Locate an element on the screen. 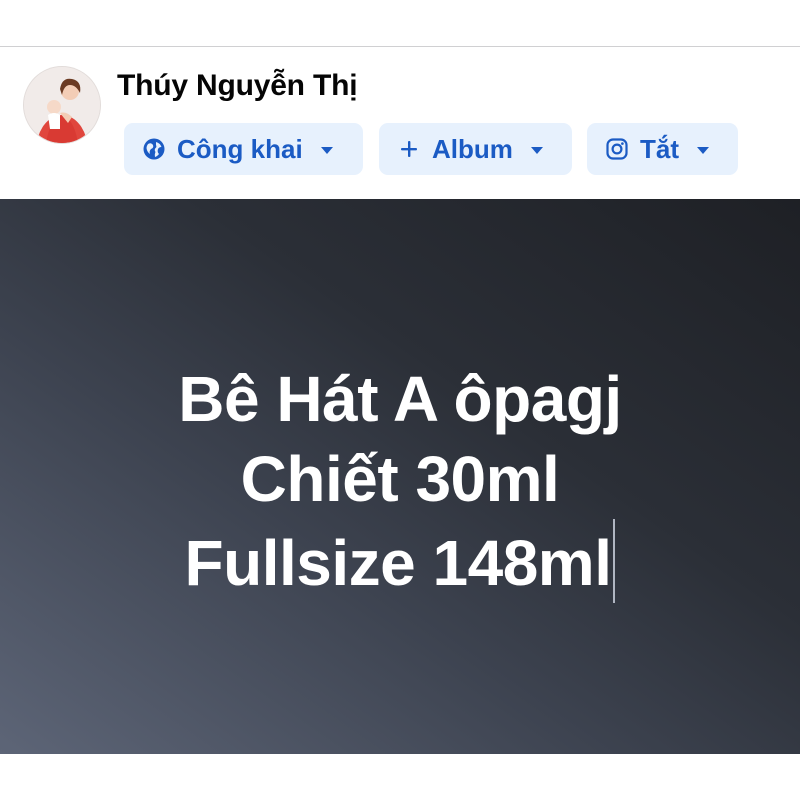  user-name: Thúy Nguyễn Thị is located at coordinates (237, 85).